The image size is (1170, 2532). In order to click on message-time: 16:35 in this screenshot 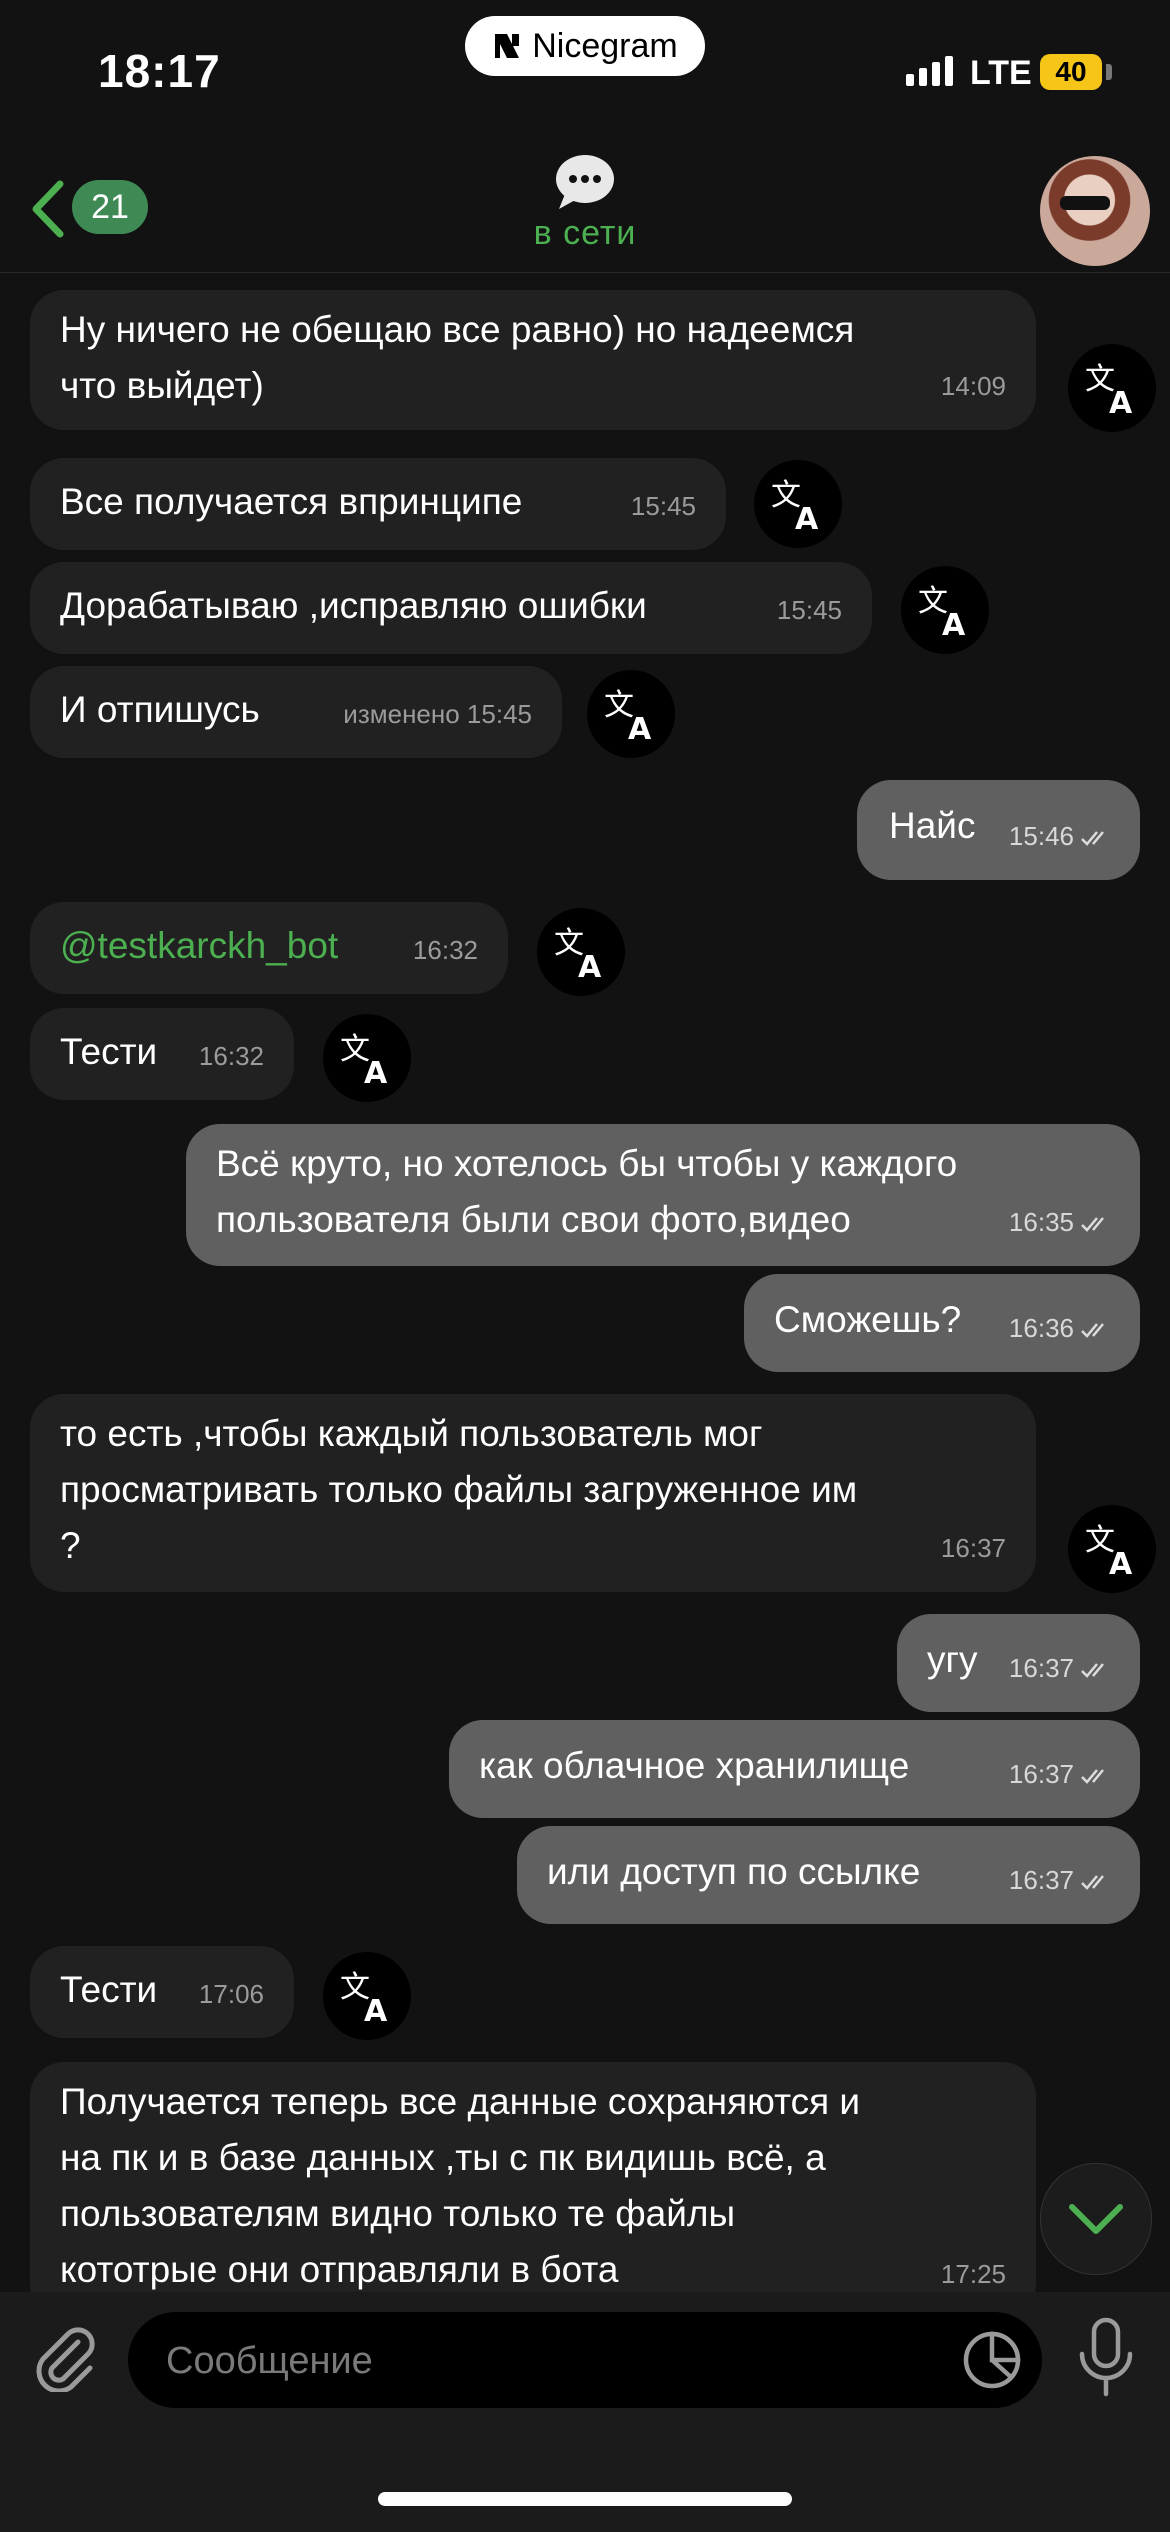, I will do `click(1041, 1222)`.